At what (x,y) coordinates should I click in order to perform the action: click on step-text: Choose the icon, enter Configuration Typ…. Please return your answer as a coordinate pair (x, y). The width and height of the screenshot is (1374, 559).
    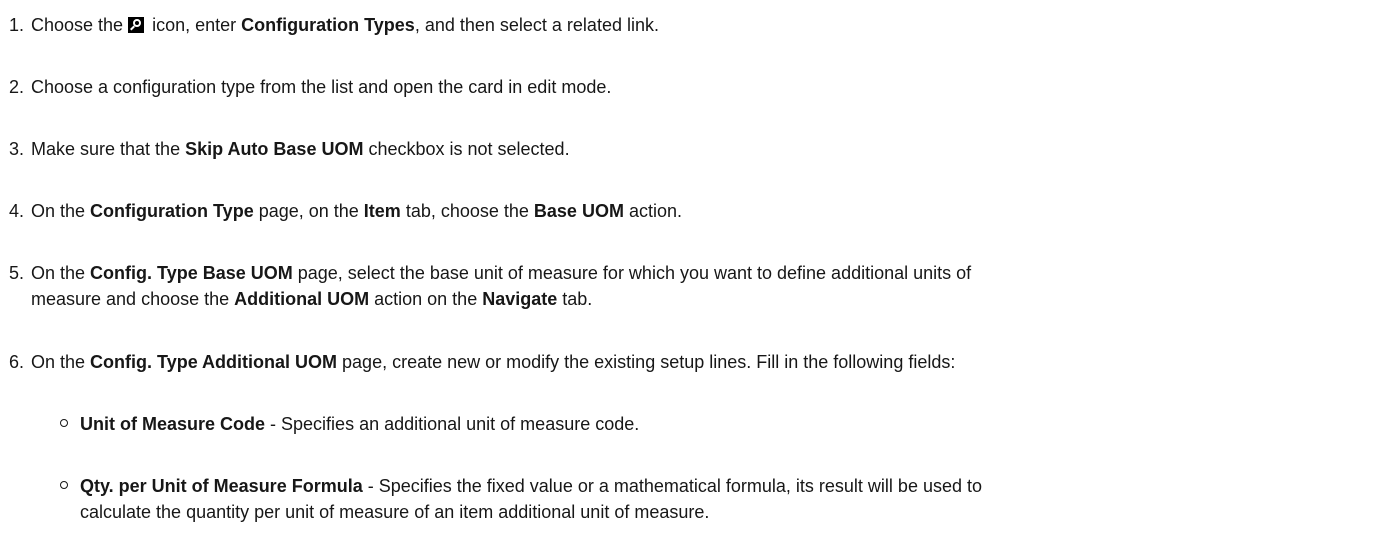
    Looking at the image, I should click on (345, 25).